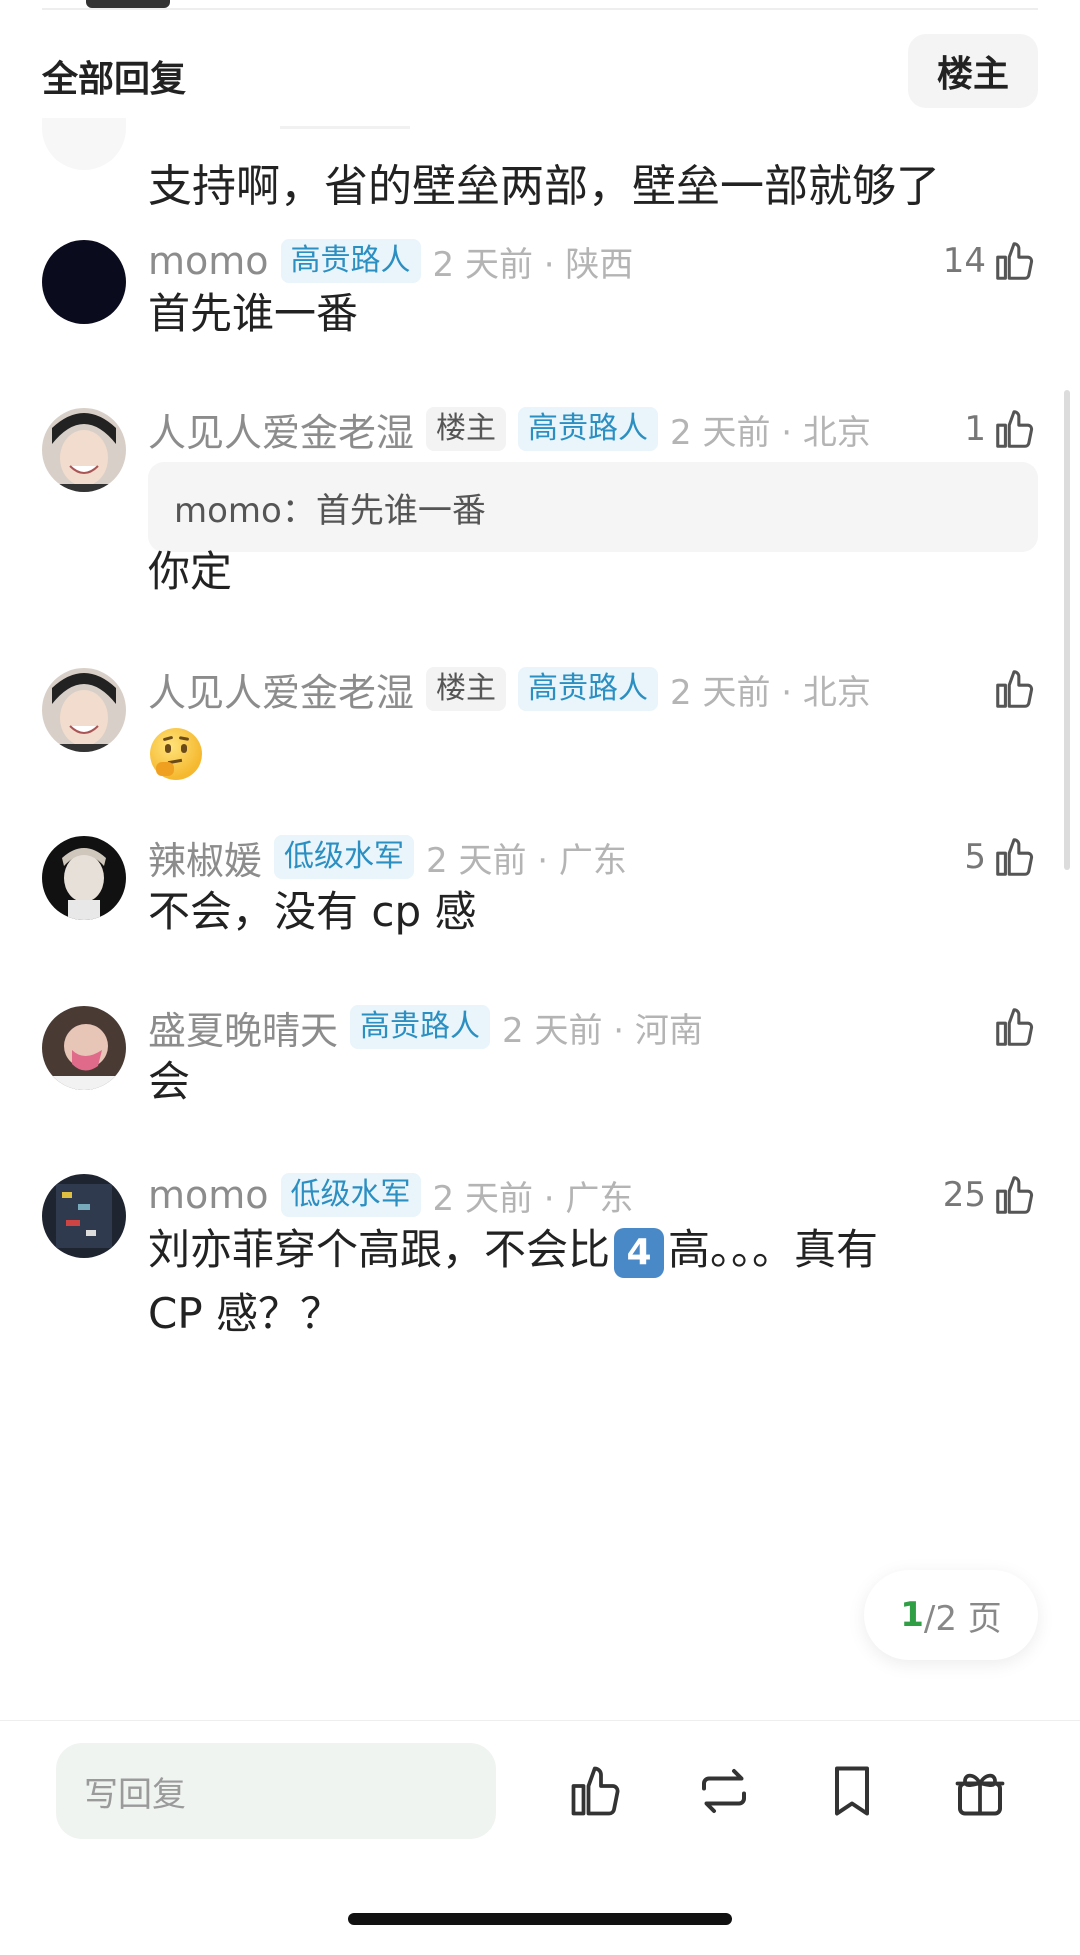 Image resolution: width=1080 pixels, height=1955 pixels. Describe the element at coordinates (639, 1252) in the screenshot. I see `keycap-four-emoji: 4` at that location.